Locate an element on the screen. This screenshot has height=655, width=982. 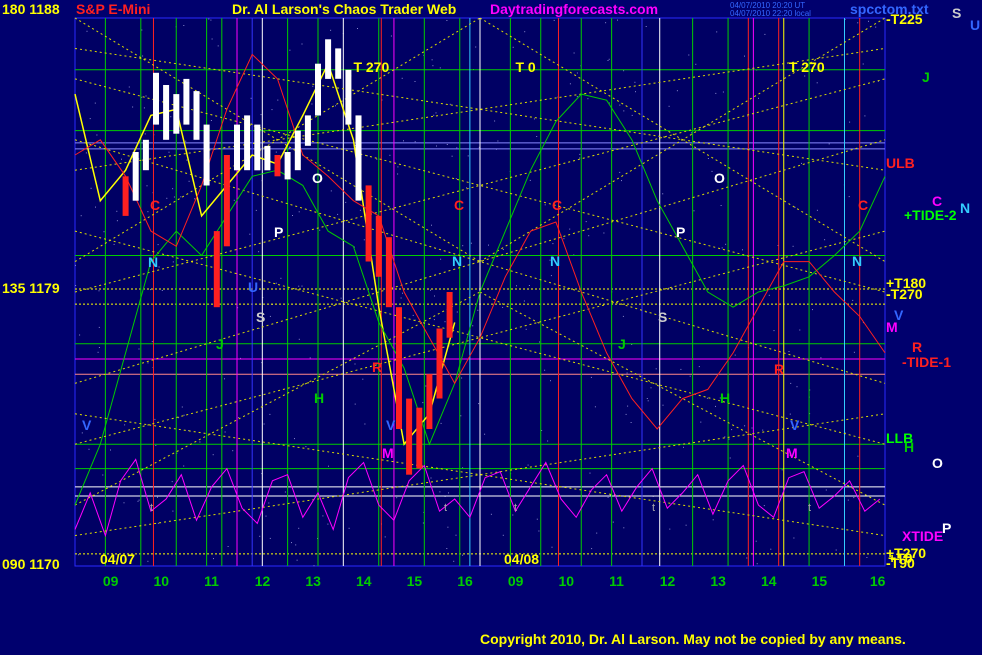
right-label: -T90 is located at coordinates (900, 563).